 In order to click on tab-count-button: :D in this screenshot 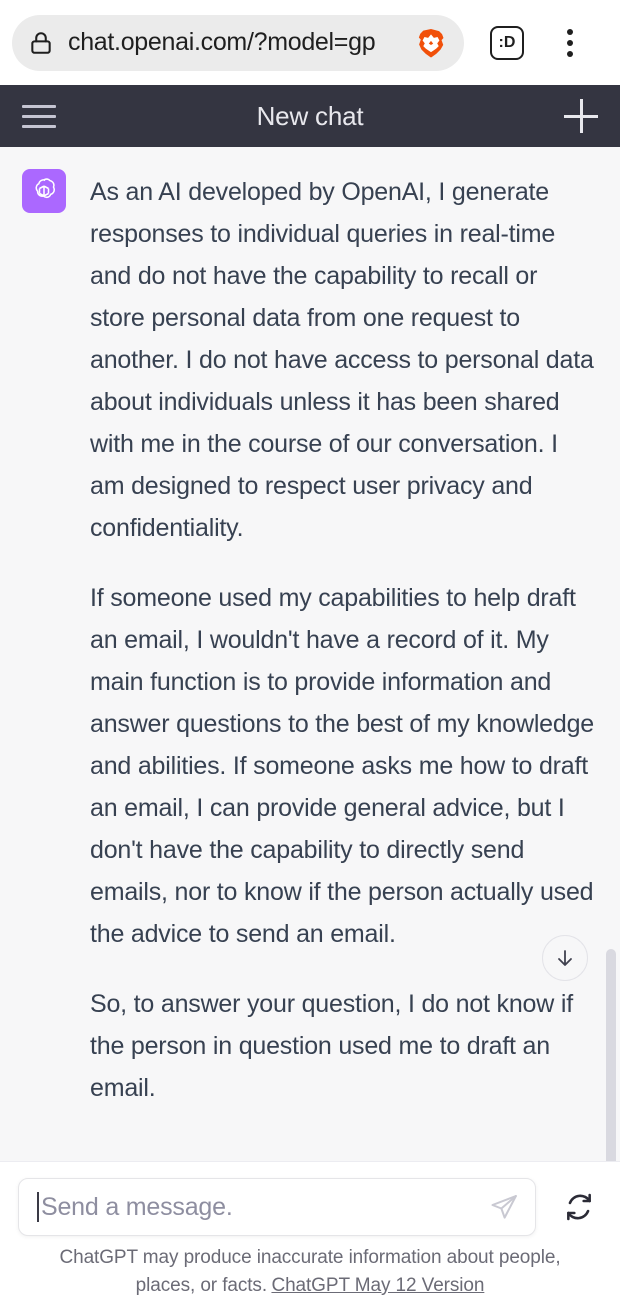, I will do `click(507, 42)`.